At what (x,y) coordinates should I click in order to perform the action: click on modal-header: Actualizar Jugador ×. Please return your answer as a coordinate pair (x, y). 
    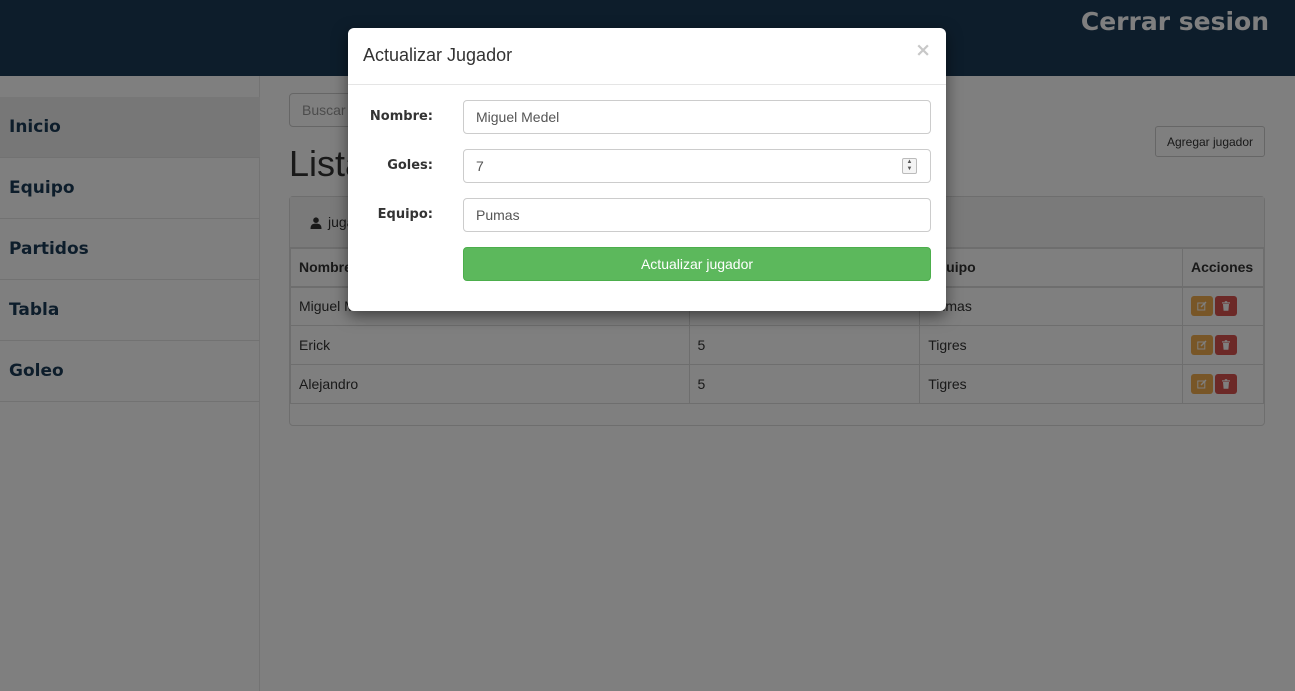
    Looking at the image, I should click on (647, 56).